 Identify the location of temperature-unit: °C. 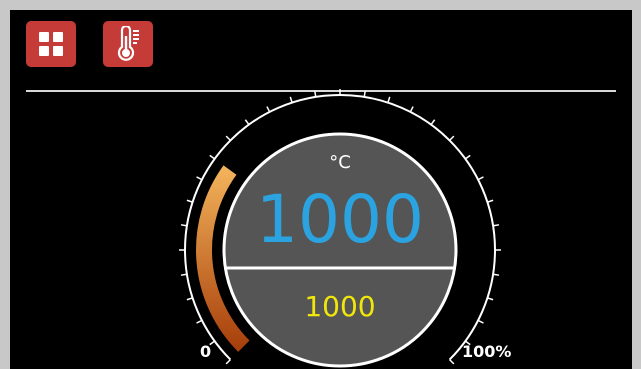
(340, 162).